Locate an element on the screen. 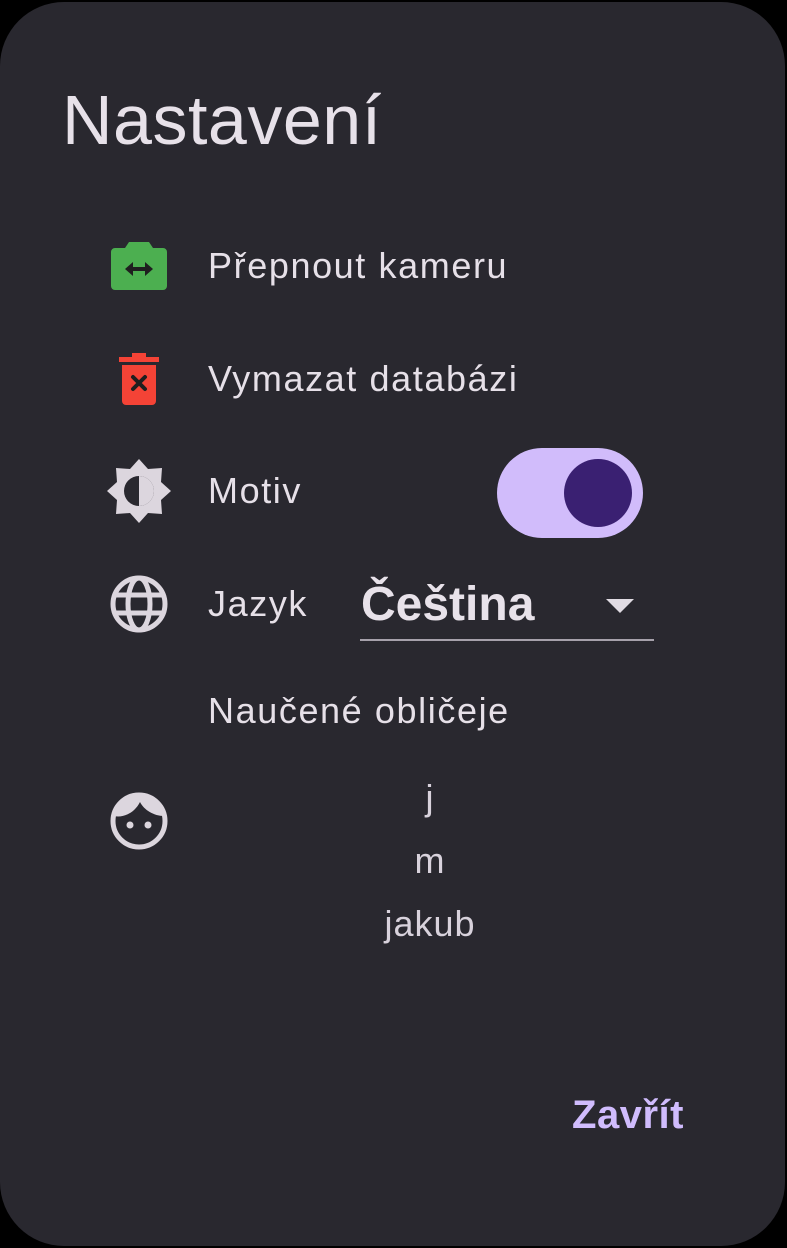 The image size is (787, 1248). delete-forever-icon is located at coordinates (139, 379).